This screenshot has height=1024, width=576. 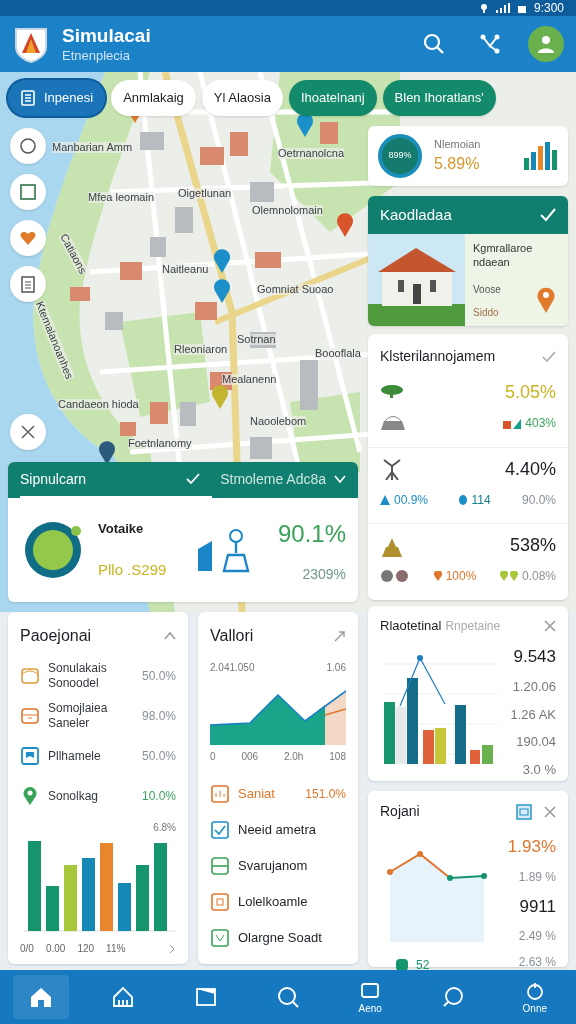 What do you see at coordinates (86, 949) in the screenshot?
I see `axis-label: 120` at bounding box center [86, 949].